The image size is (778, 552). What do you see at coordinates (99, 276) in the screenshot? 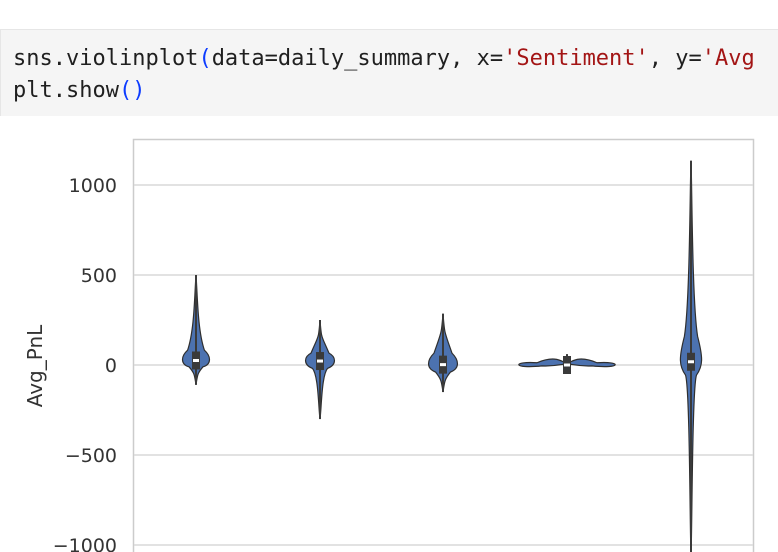
I see `y-tick-label: 500` at bounding box center [99, 276].